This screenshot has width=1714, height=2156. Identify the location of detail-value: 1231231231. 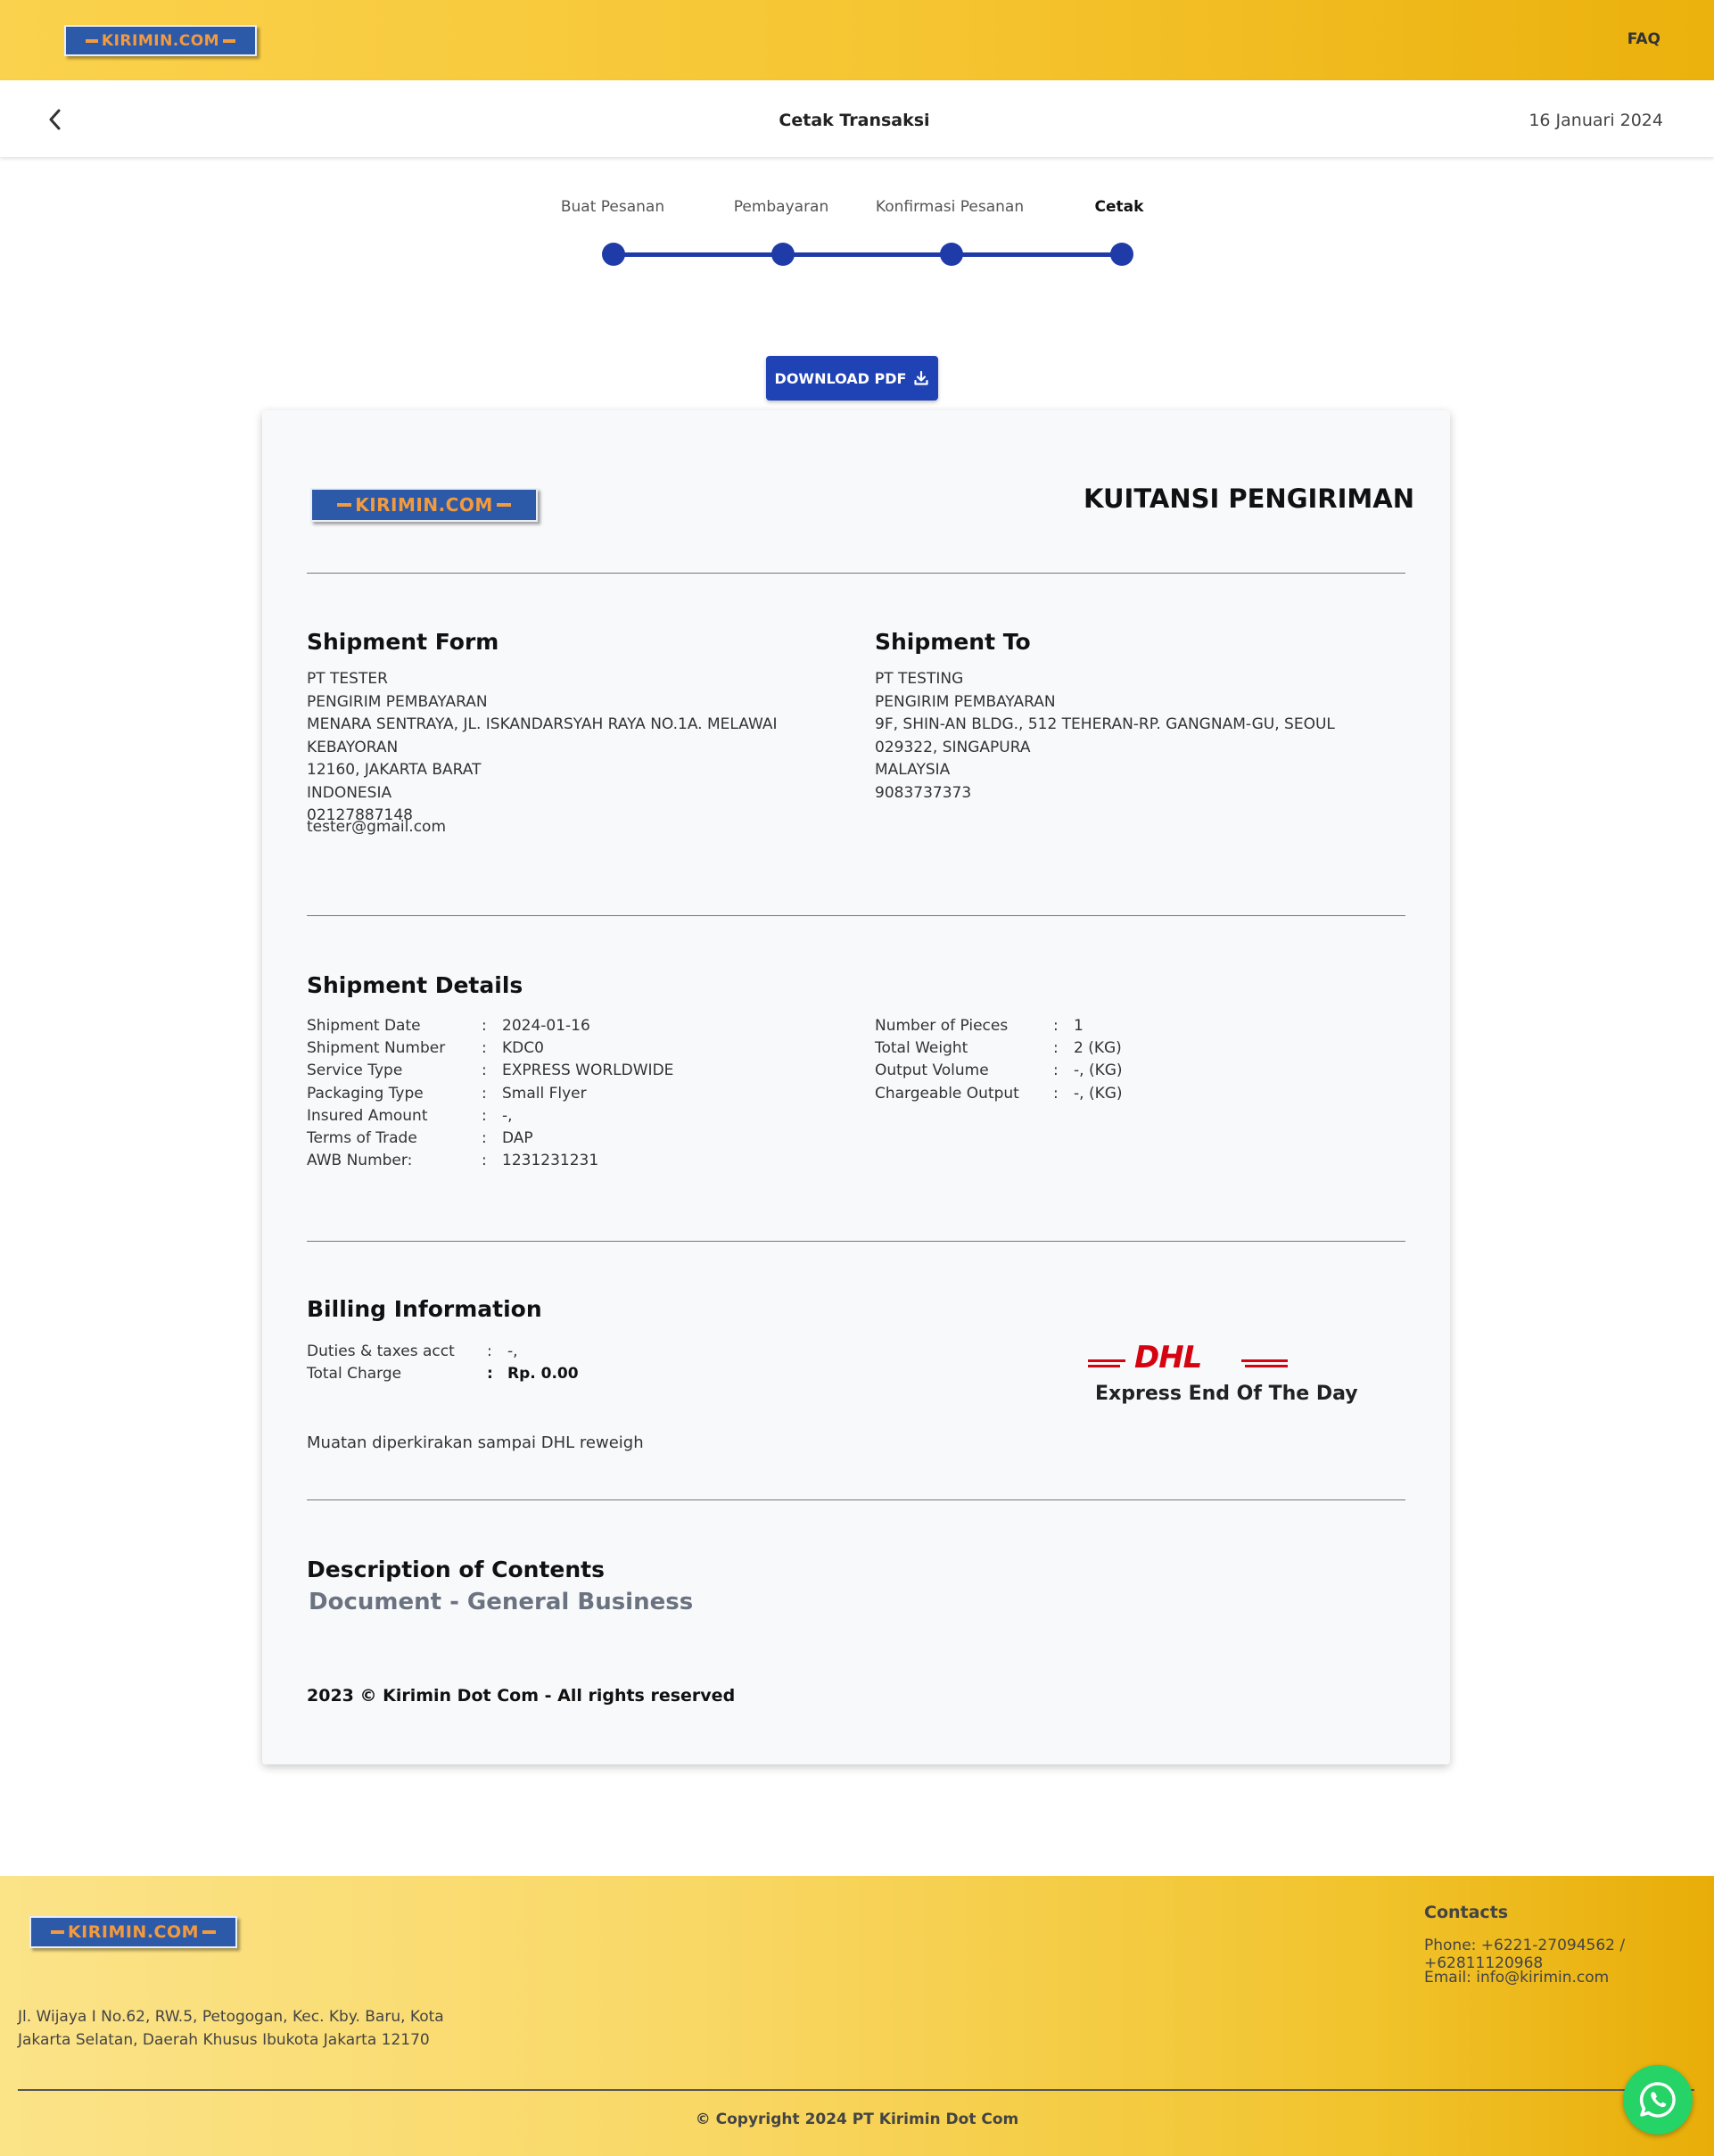
(550, 1161).